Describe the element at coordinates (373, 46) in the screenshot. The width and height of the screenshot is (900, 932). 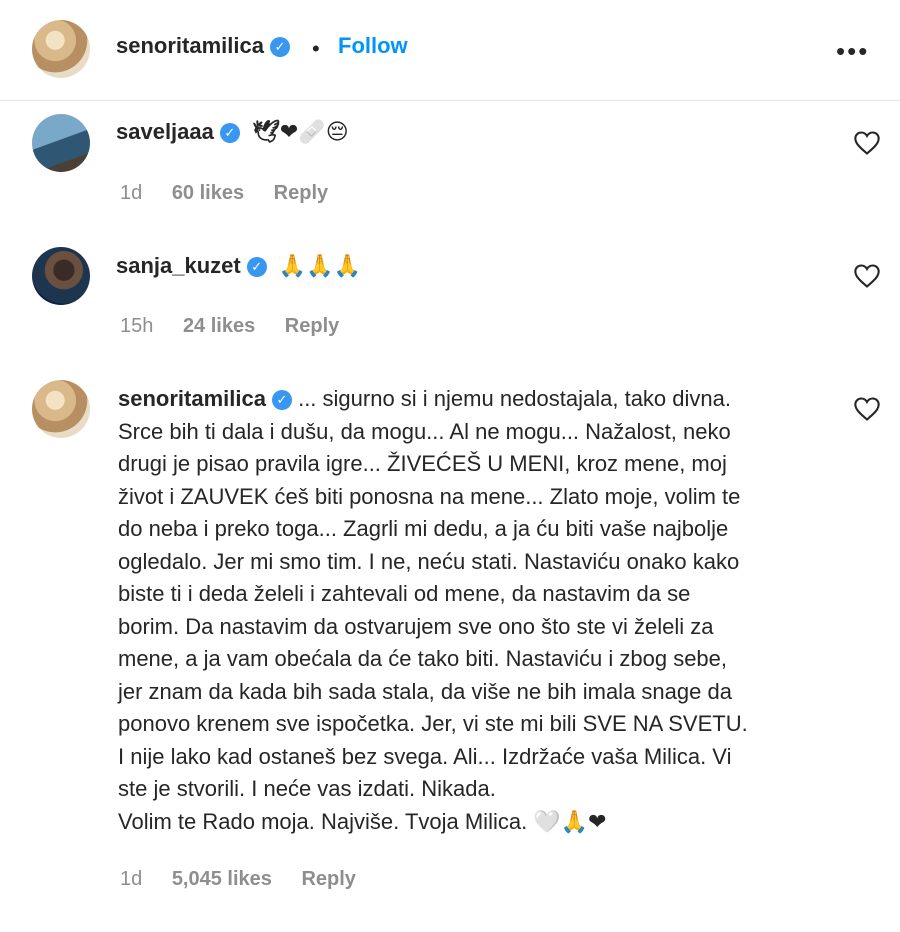
I see `follow-button: Follow` at that location.